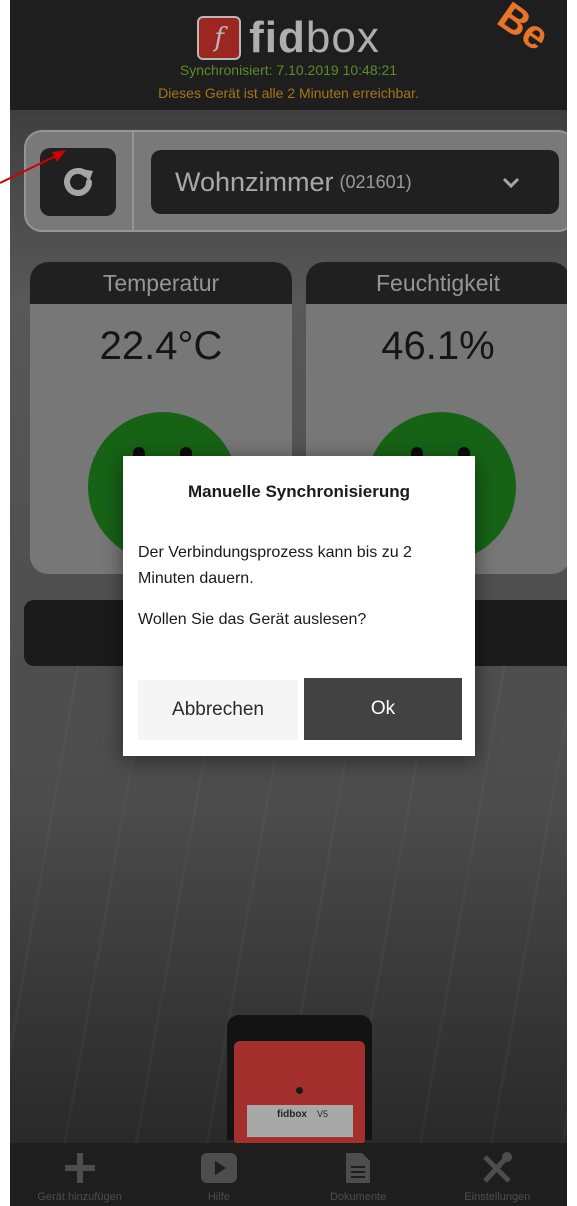 The height and width of the screenshot is (1206, 577). Describe the element at coordinates (218, 710) in the screenshot. I see `cancel-button: Abbrechen` at that location.